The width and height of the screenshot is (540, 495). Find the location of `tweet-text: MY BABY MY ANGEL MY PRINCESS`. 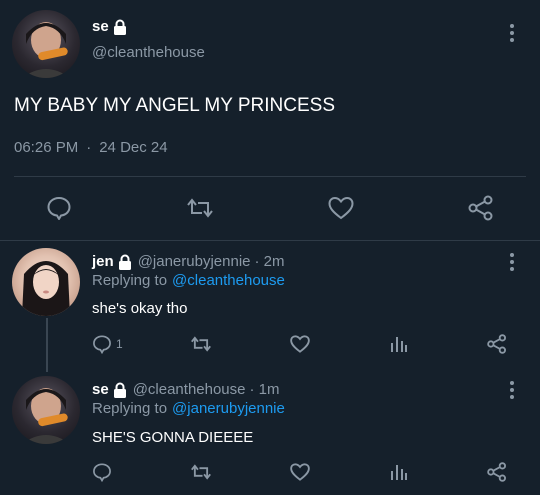

tweet-text: MY BABY MY ANGEL MY PRINCESS is located at coordinates (175, 105).